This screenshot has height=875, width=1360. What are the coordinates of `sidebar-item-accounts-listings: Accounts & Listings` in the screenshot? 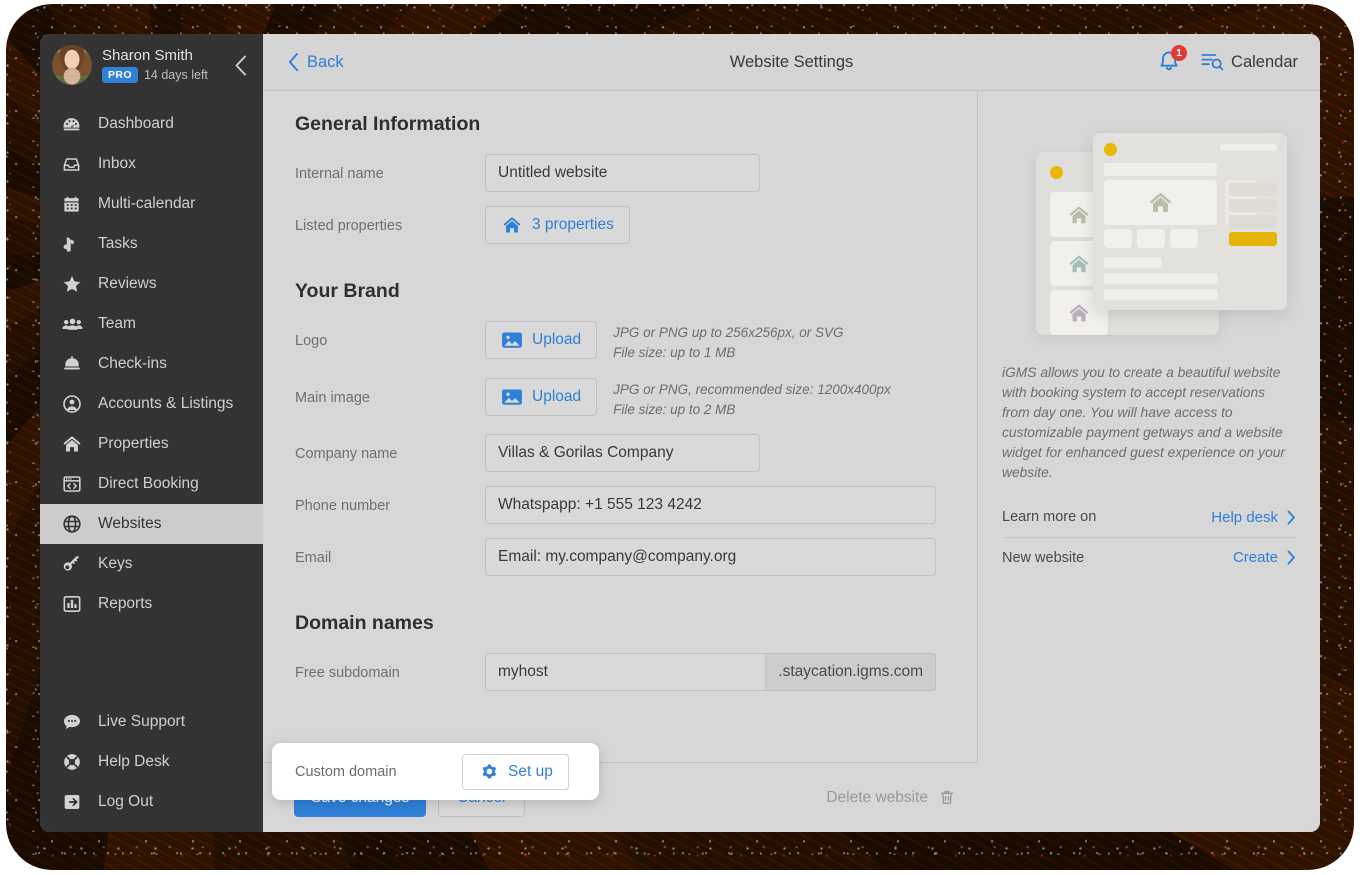 It's located at (151, 404).